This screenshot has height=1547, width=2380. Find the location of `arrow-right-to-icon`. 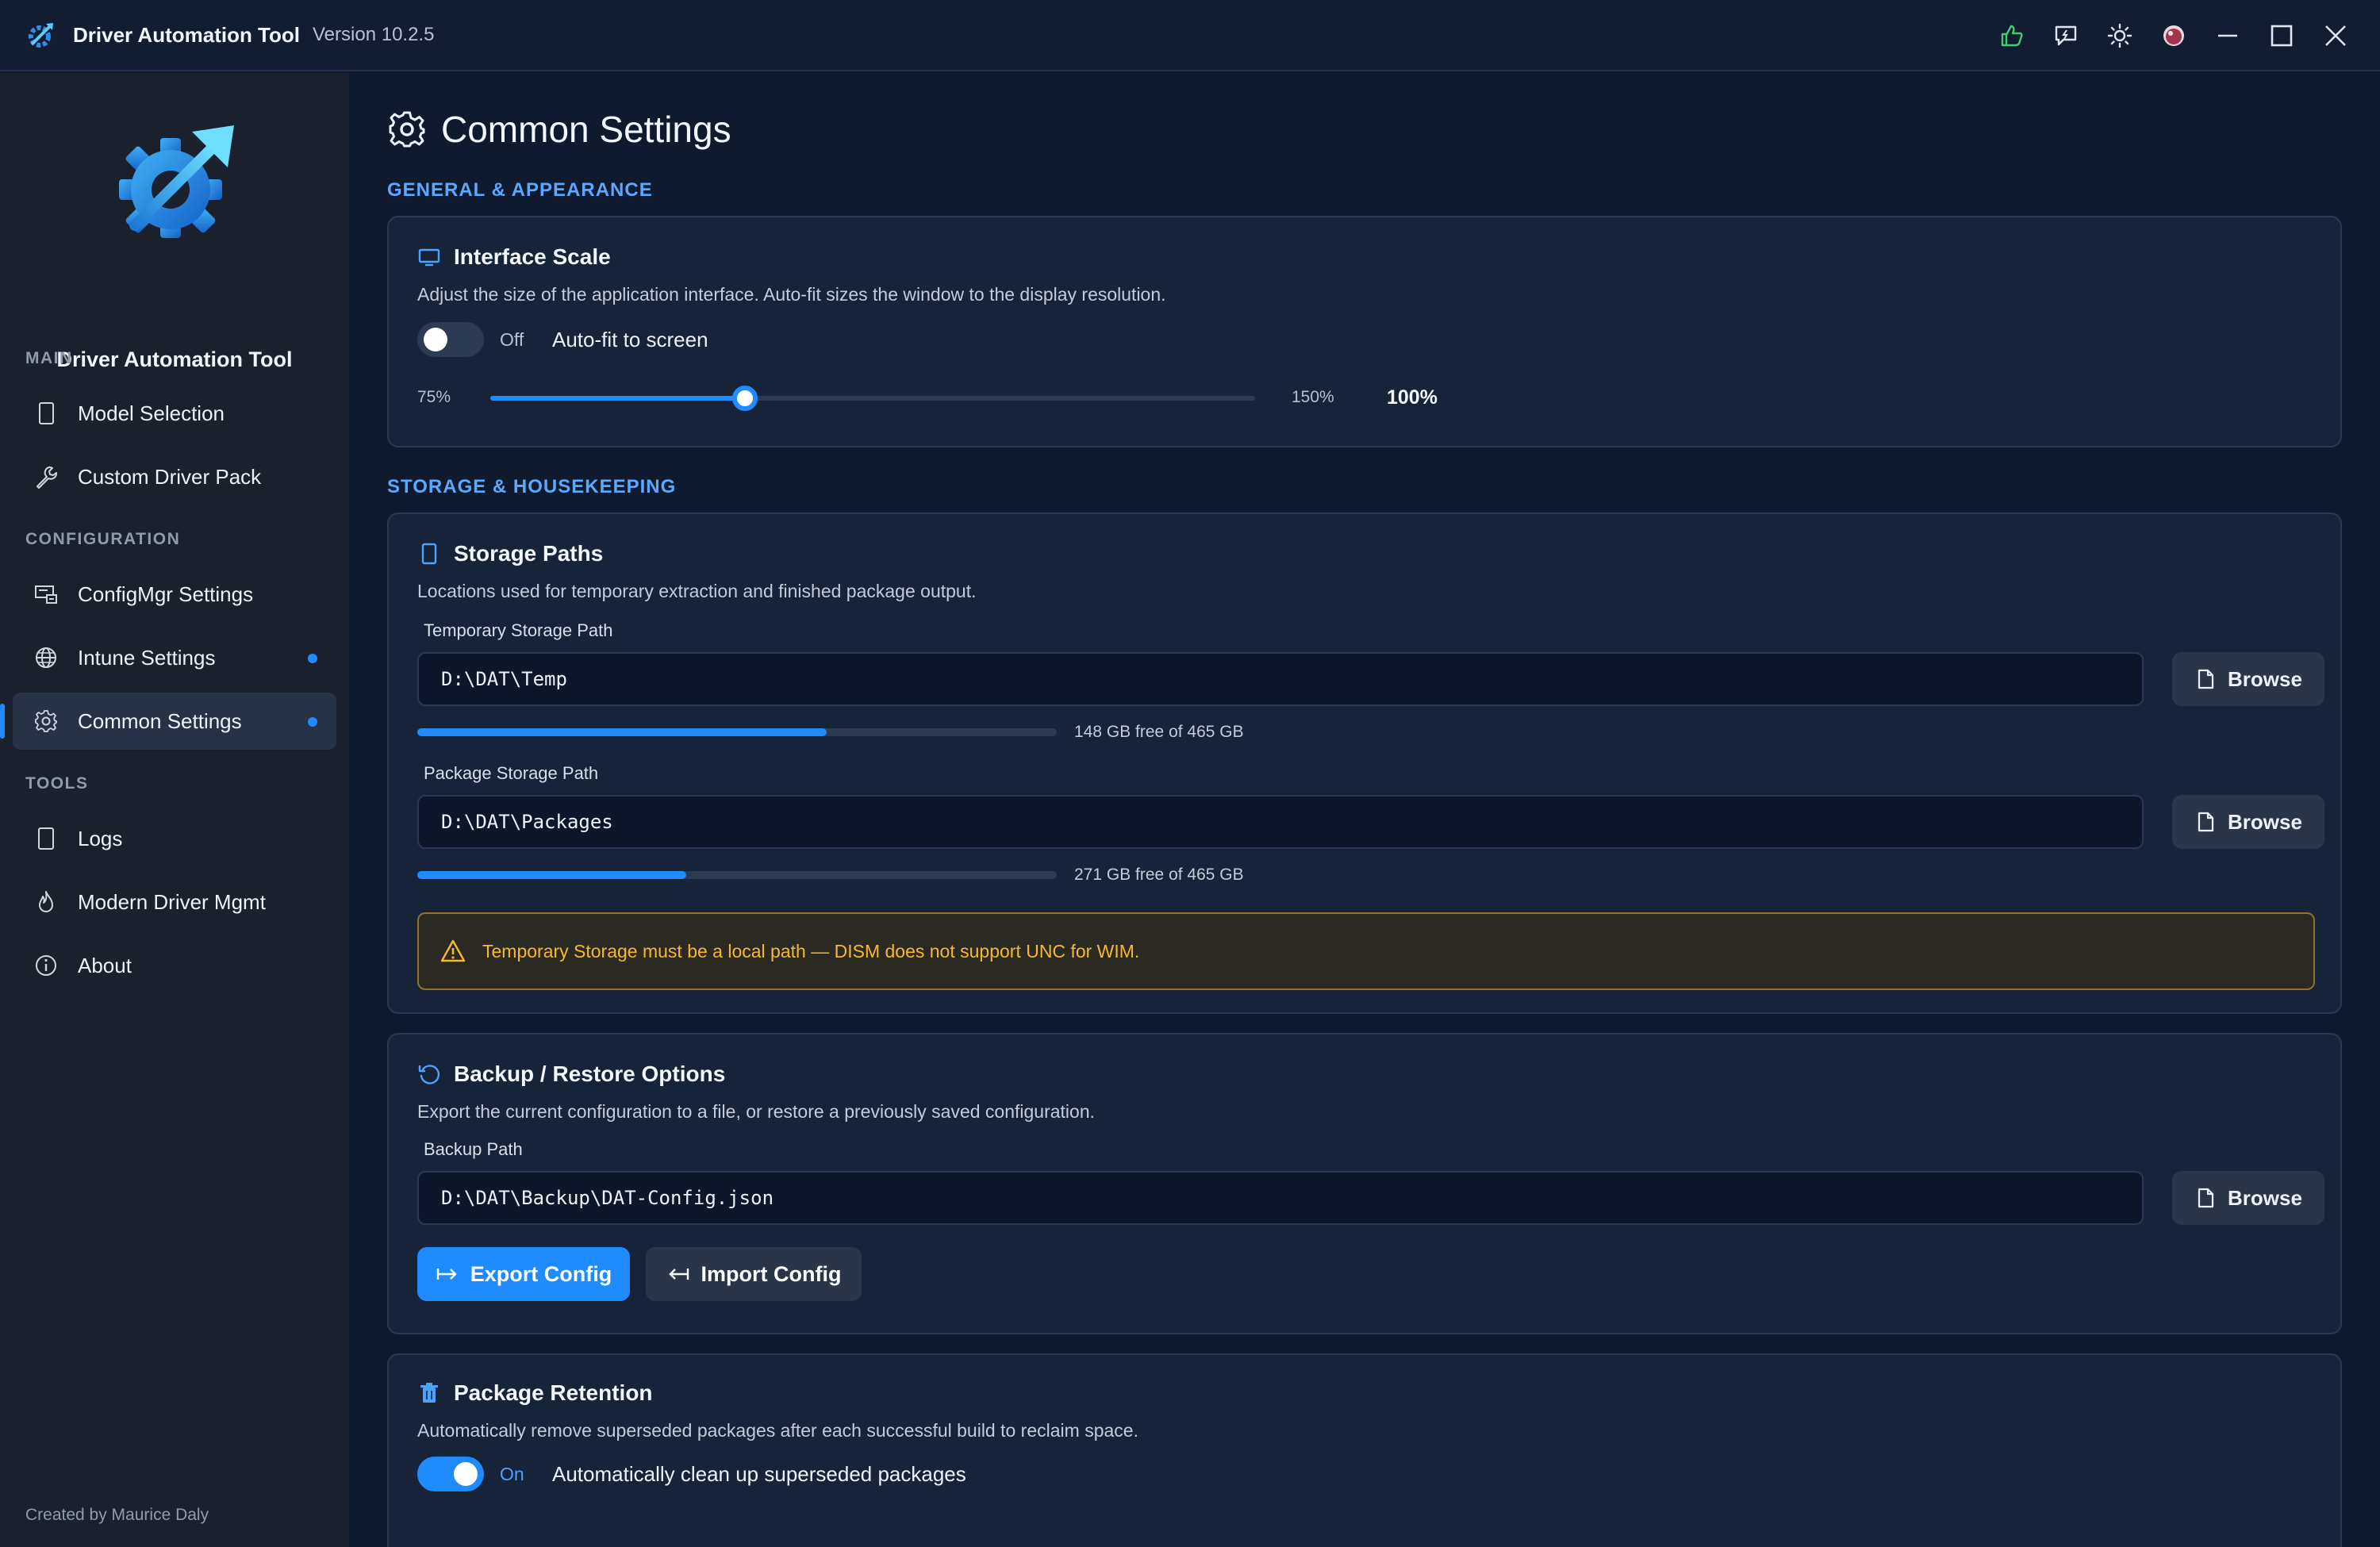

arrow-right-to-icon is located at coordinates (446, 1274).